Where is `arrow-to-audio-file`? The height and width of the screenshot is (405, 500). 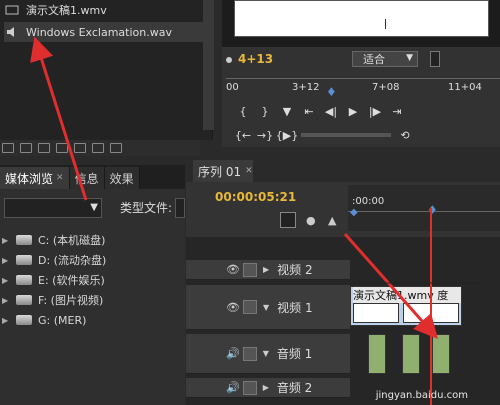
arrow-to-audio-file is located at coordinates (59, 118).